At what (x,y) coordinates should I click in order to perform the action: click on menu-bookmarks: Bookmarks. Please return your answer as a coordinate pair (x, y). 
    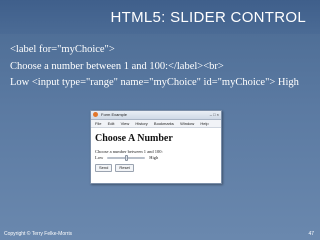
    Looking at the image, I should click on (164, 123).